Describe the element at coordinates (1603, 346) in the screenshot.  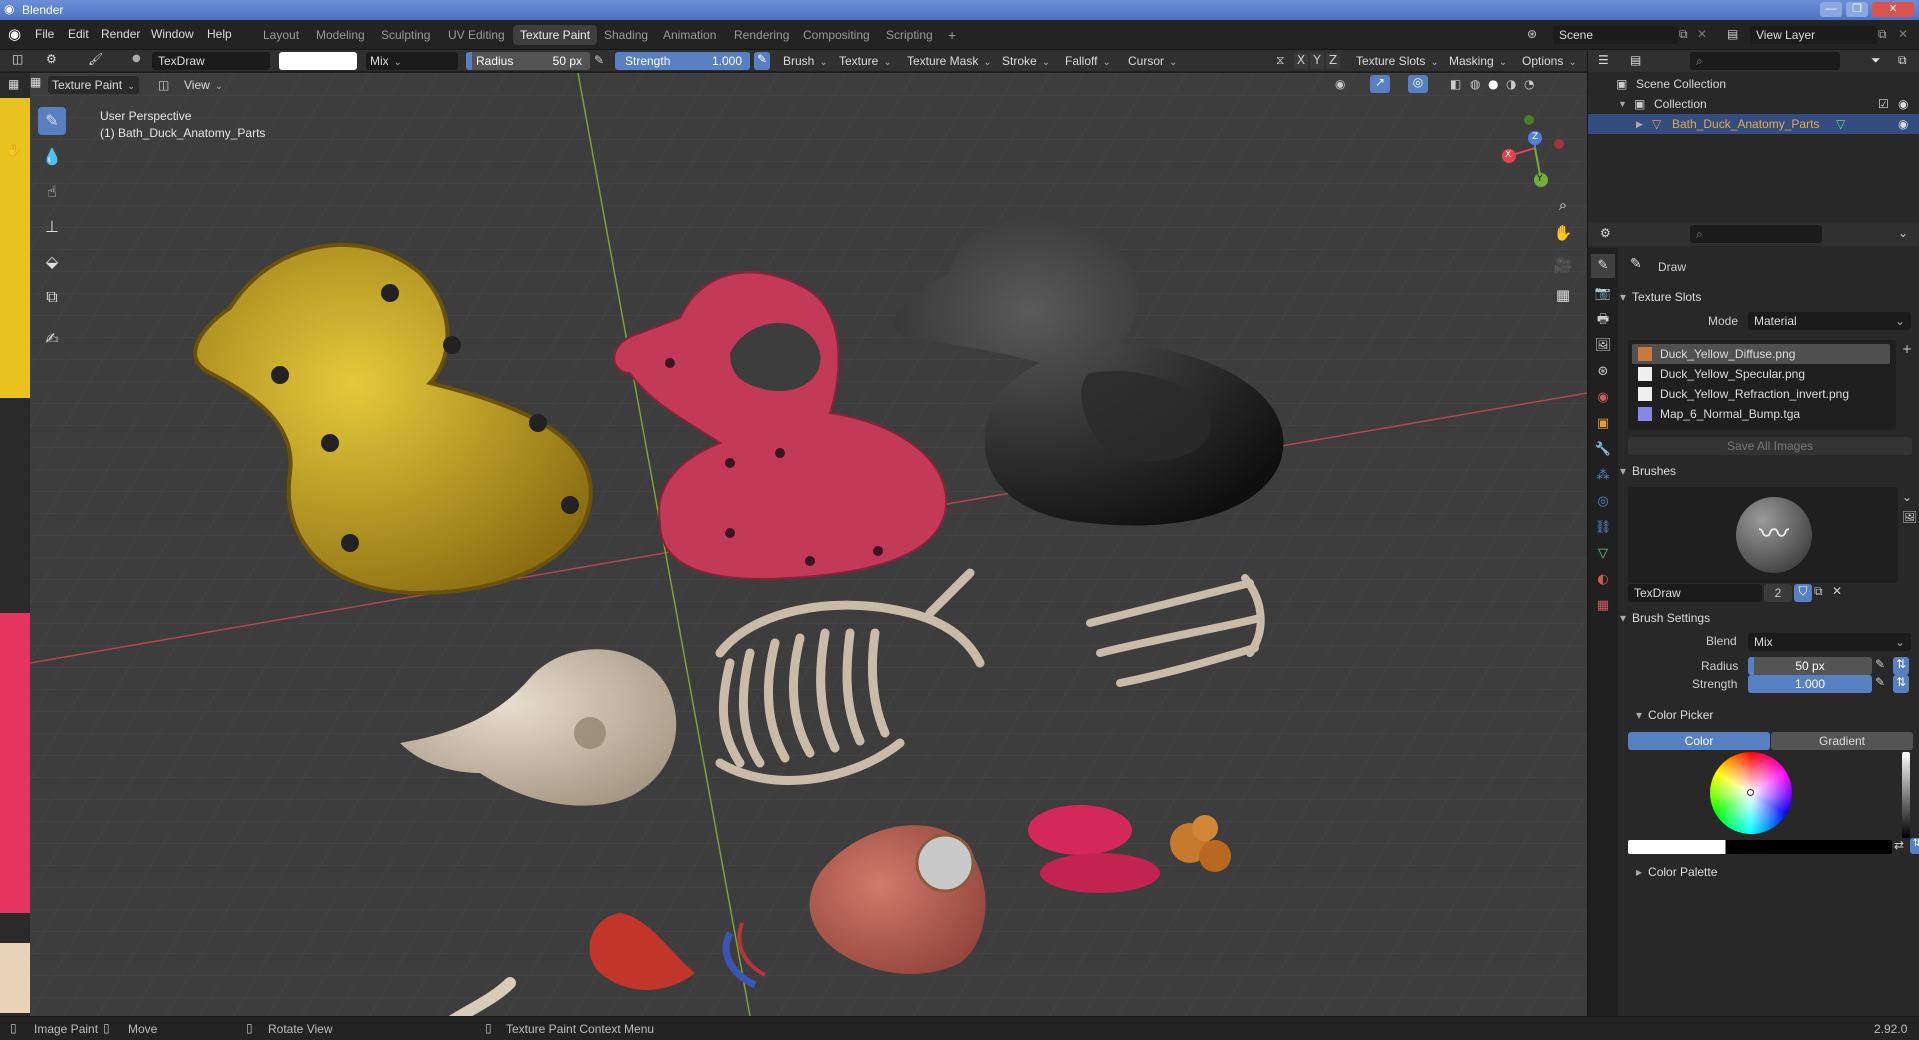
I see `view-layer-tab-icon: 🖼` at that location.